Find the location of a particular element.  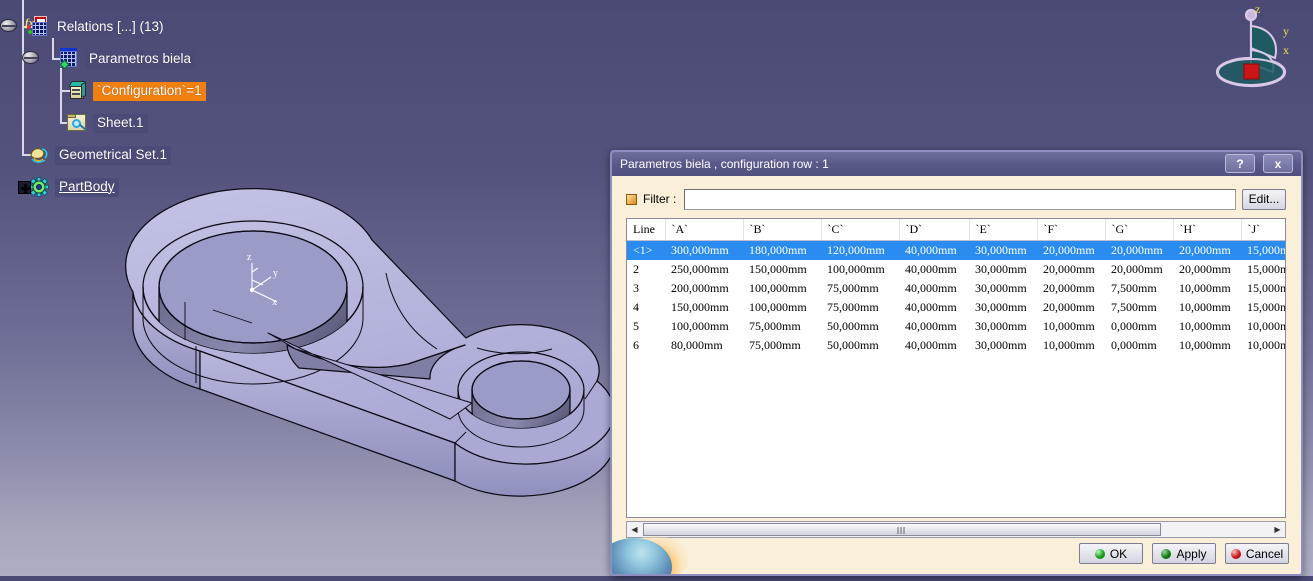

table-column-header: Line is located at coordinates (646, 230).